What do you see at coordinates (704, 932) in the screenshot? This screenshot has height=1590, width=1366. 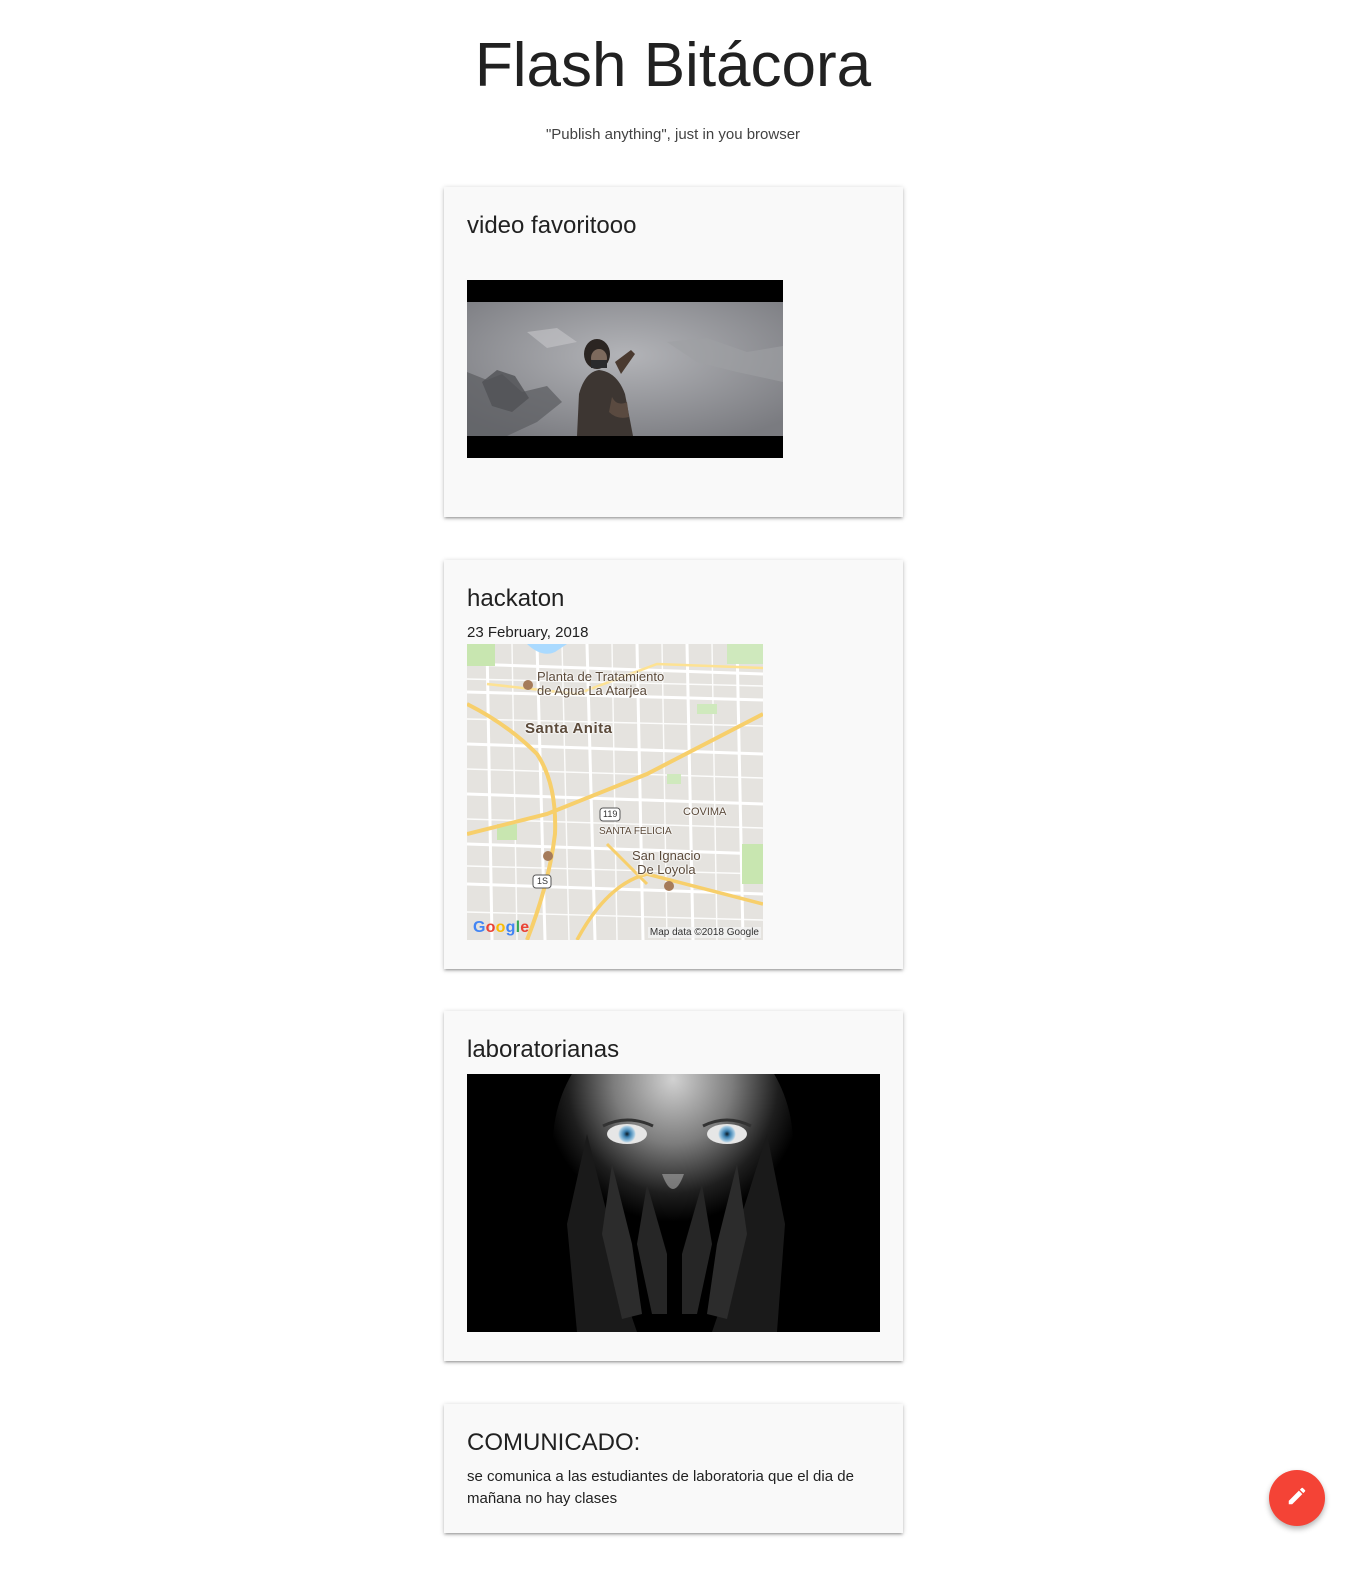 I see `map-attribution: Map data ©2018 Google` at bounding box center [704, 932].